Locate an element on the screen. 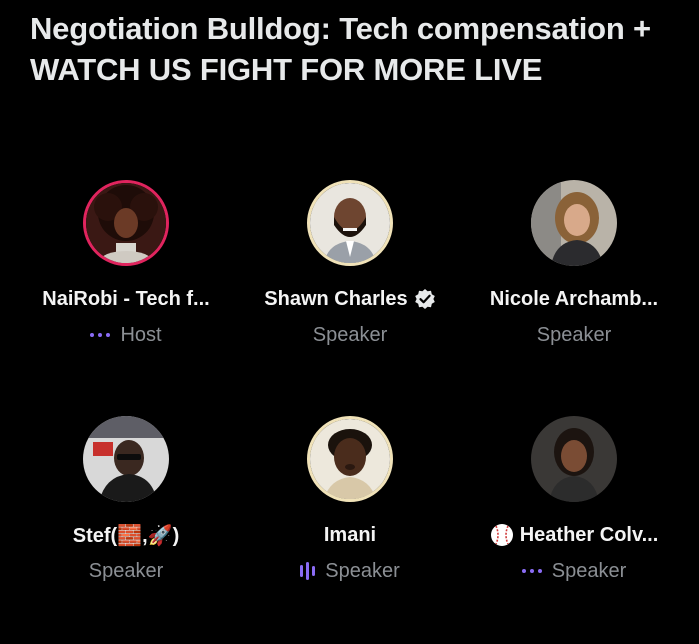 The height and width of the screenshot is (644, 699). participant-role: Host is located at coordinates (141, 334).